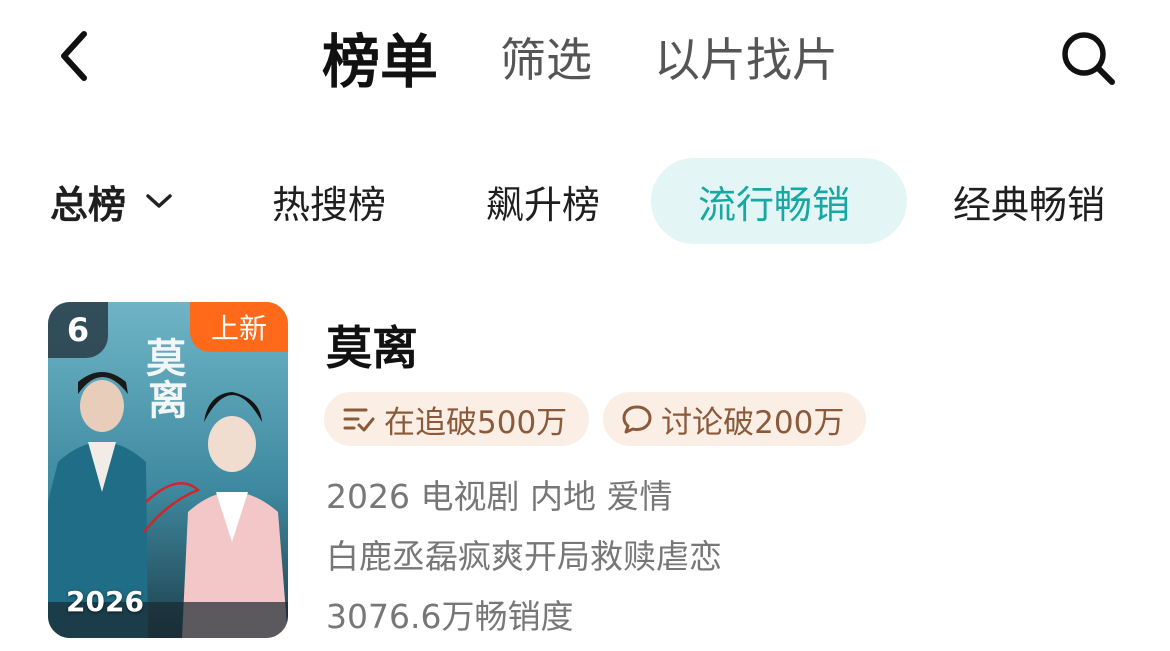 This screenshot has height=651, width=1170. I want to click on chevron-left-icon, so click(74, 56).